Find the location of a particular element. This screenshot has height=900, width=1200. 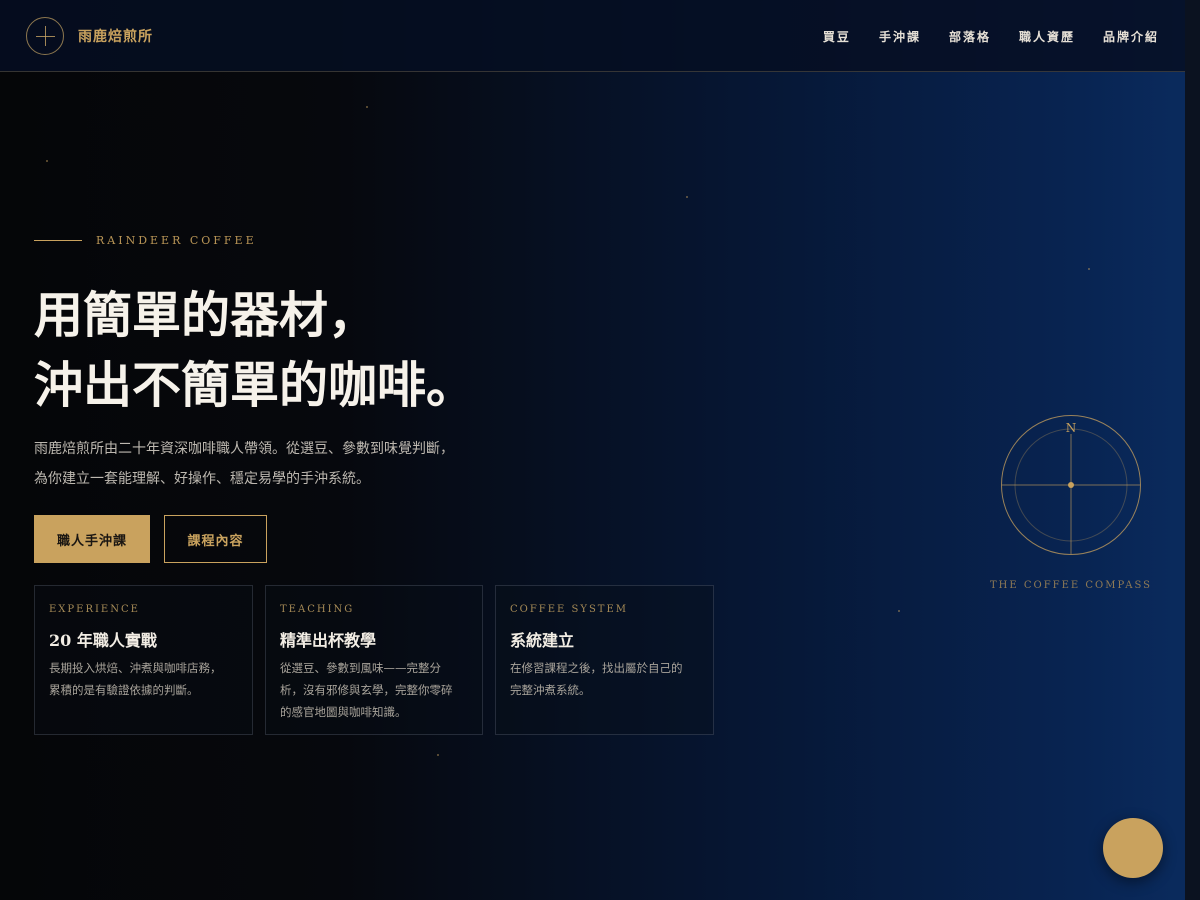

nav-item-credentials: 職人資歷 is located at coordinates (1047, 36).